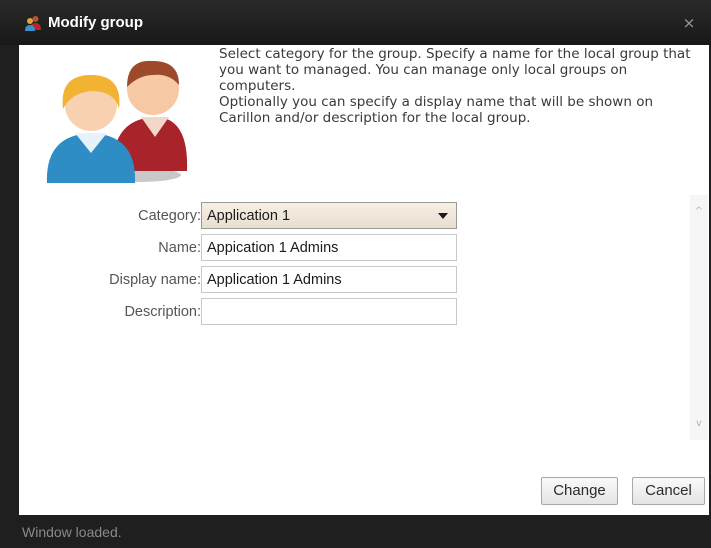 The width and height of the screenshot is (711, 548). What do you see at coordinates (329, 215) in the screenshot?
I see `category-select: Application 1` at bounding box center [329, 215].